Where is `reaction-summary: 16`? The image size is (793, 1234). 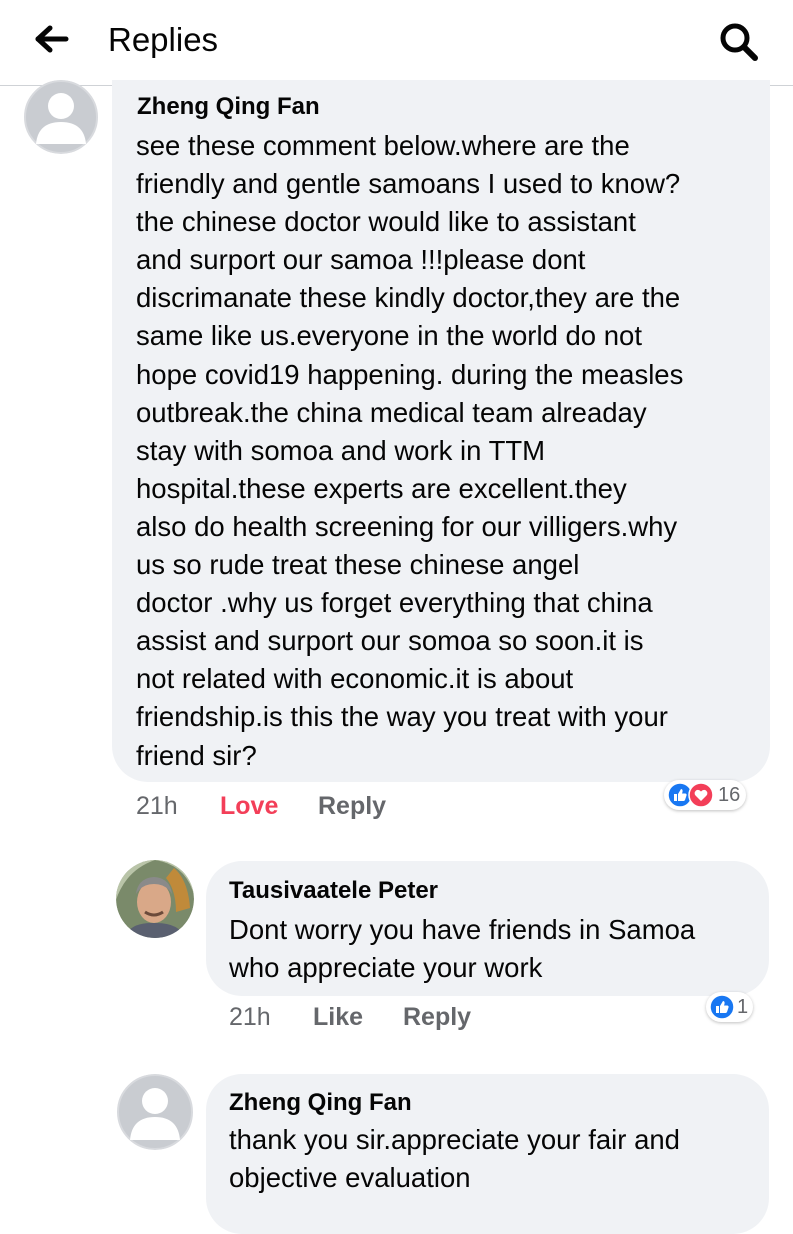 reaction-summary: 16 is located at coordinates (705, 795).